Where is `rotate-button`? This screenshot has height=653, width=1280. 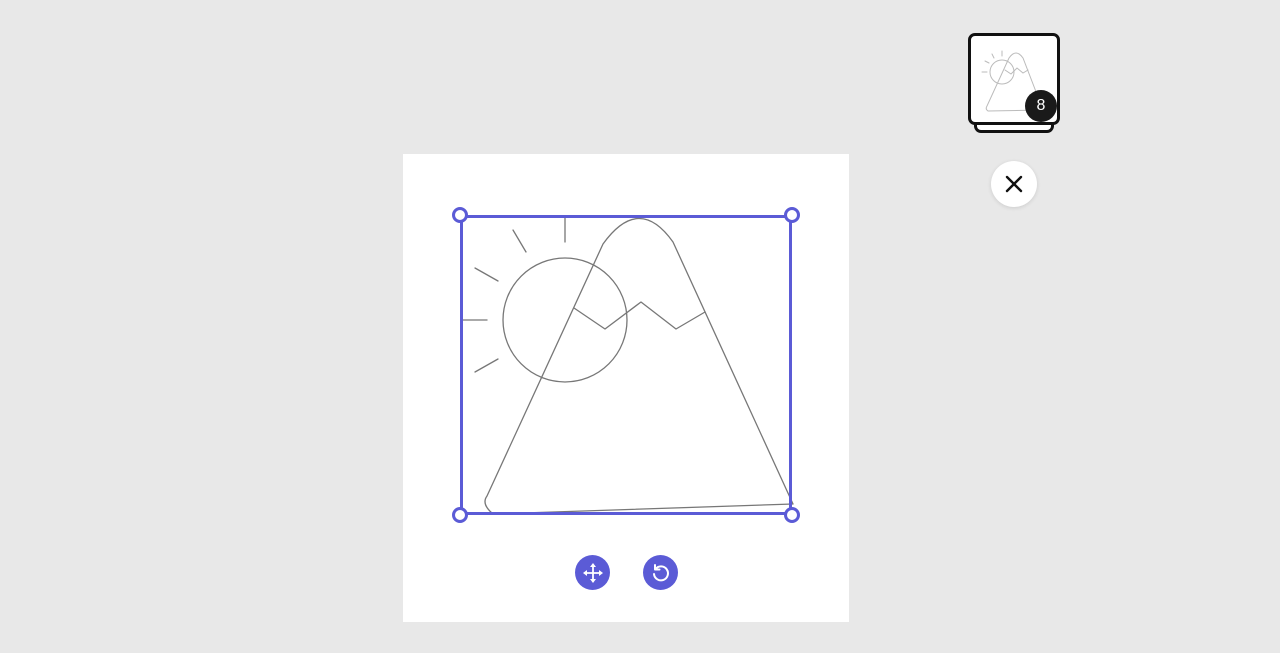
rotate-button is located at coordinates (660, 572).